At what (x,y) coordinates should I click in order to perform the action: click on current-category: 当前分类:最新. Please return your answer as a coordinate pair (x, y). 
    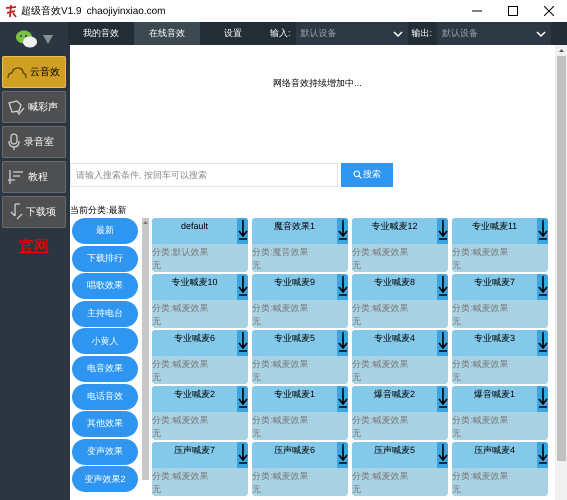
    Looking at the image, I should click on (99, 210).